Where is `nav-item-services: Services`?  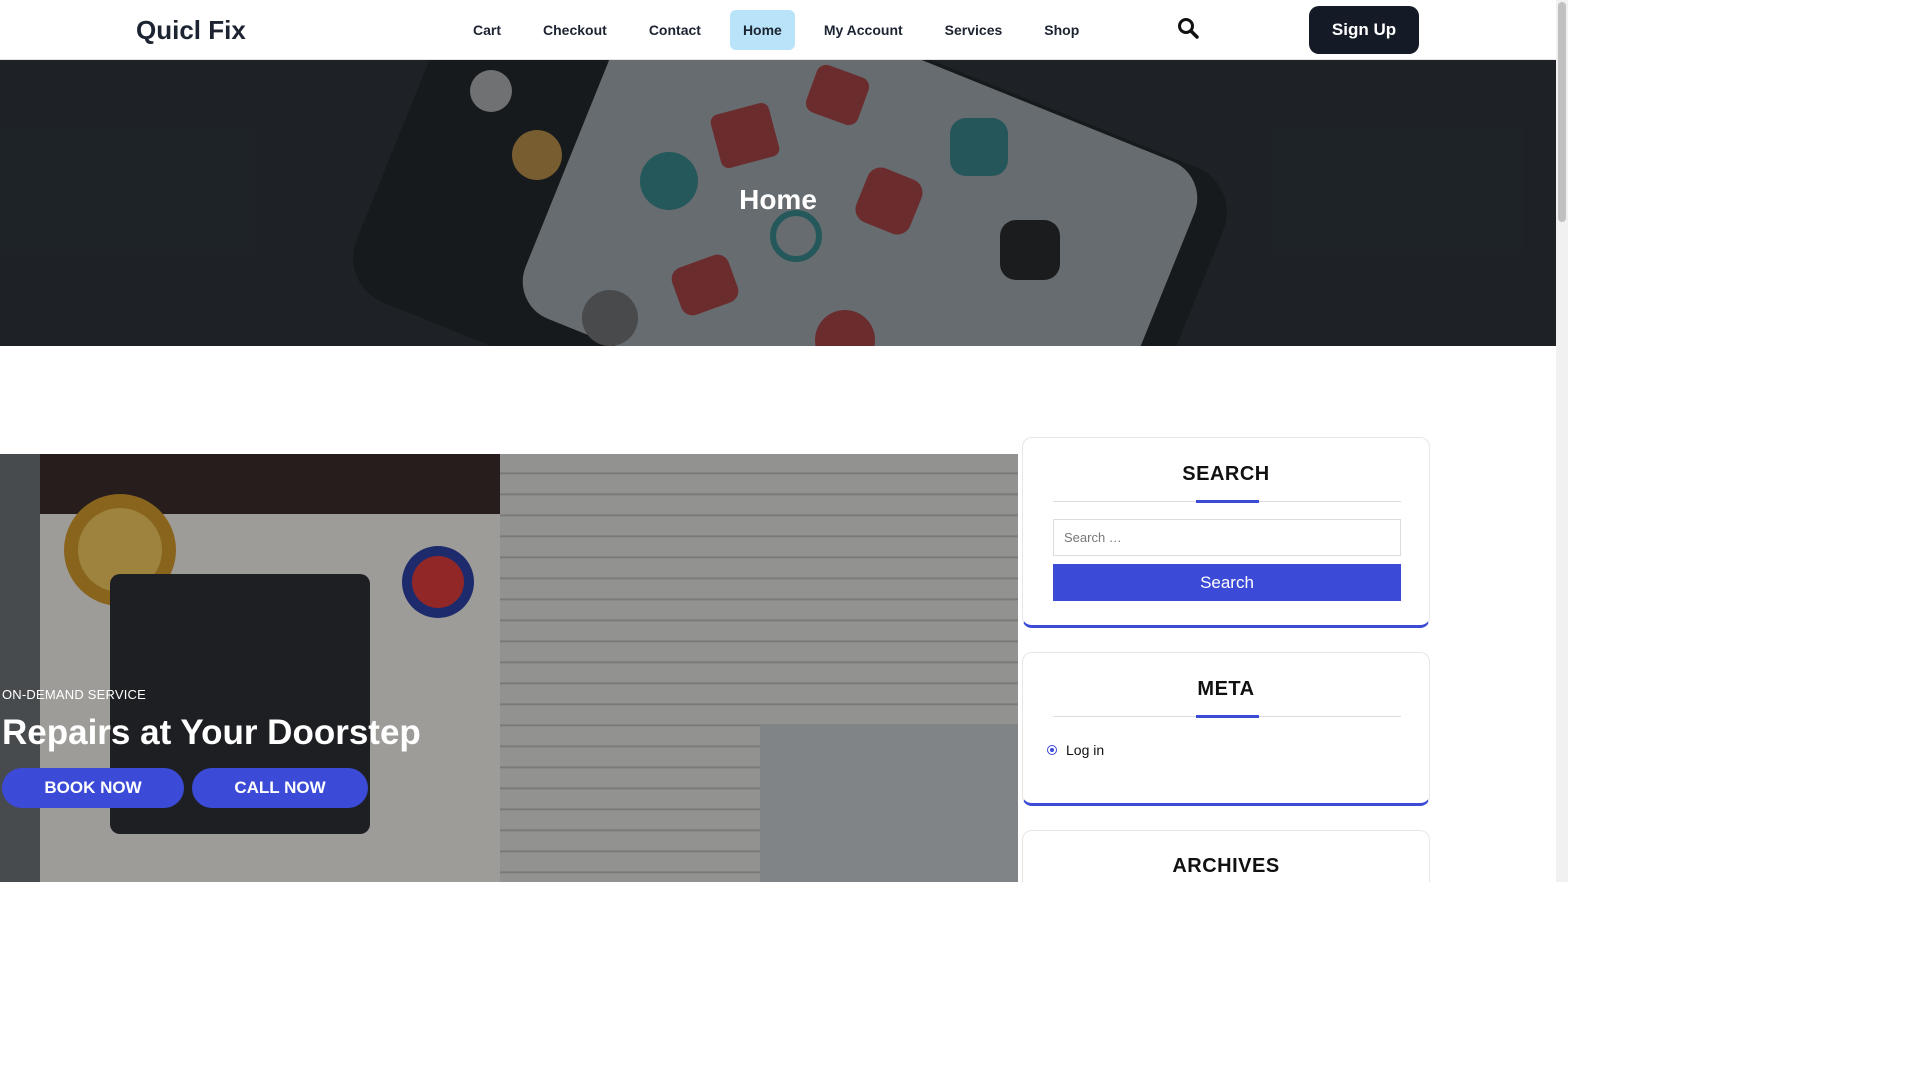
nav-item-services: Services is located at coordinates (974, 30).